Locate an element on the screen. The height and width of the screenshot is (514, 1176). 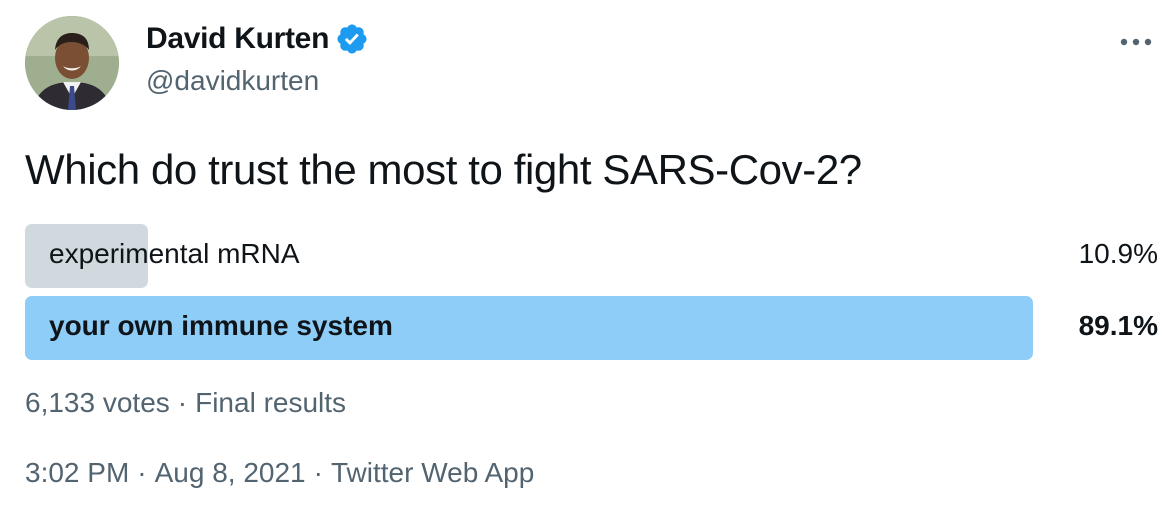
author-display-name: David Kurten is located at coordinates (257, 39).